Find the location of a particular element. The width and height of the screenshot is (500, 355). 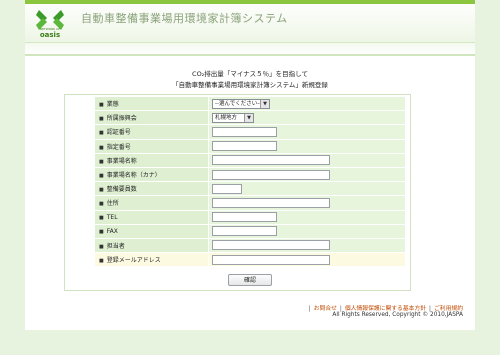

form-row: ■ 登録メールアドレス is located at coordinates (250, 260).